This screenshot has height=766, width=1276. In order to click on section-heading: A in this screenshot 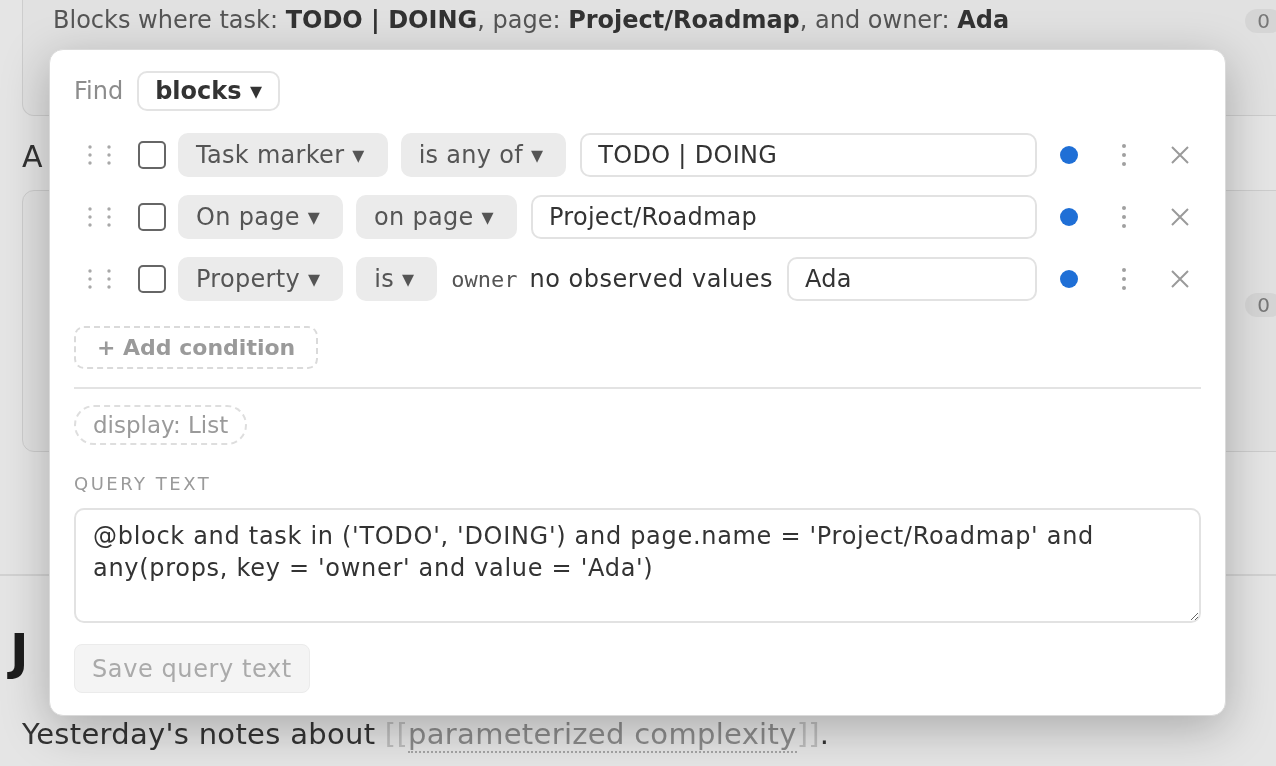, I will do `click(32, 157)`.